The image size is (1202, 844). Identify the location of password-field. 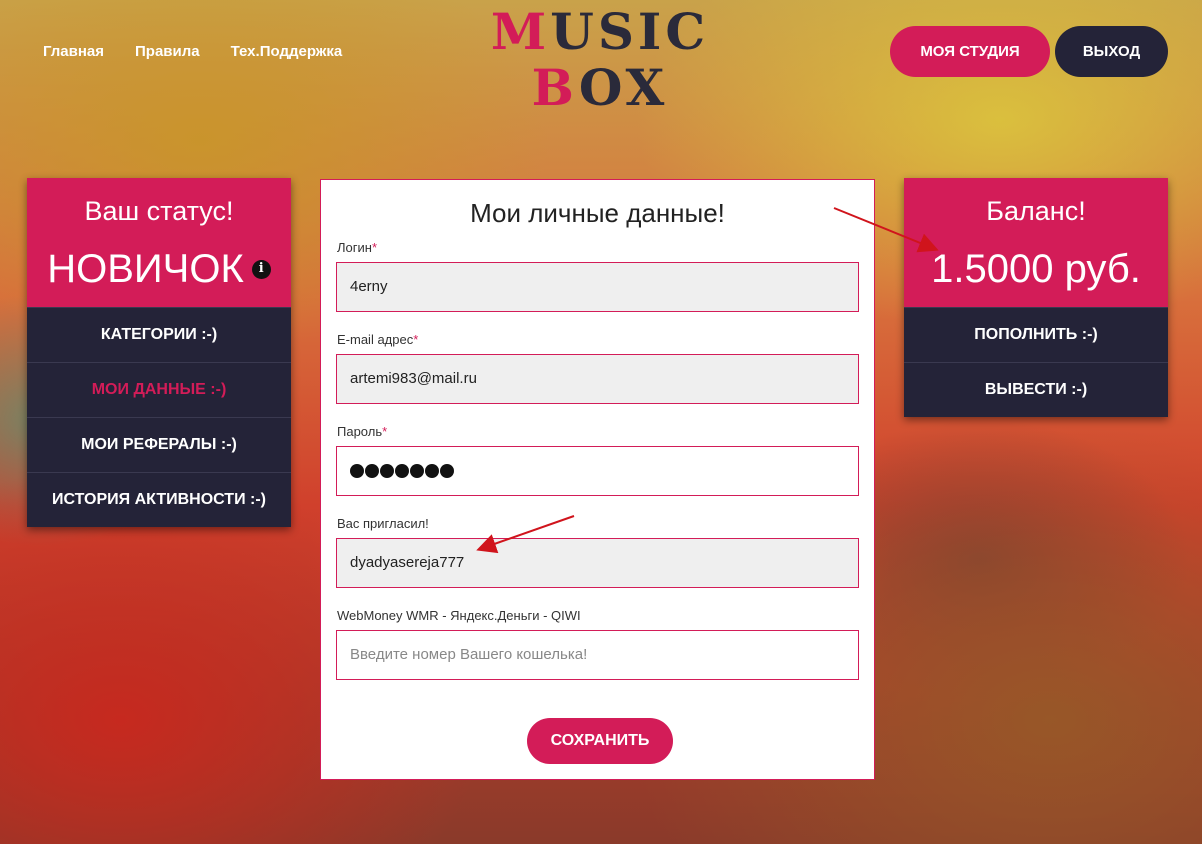
(597, 471).